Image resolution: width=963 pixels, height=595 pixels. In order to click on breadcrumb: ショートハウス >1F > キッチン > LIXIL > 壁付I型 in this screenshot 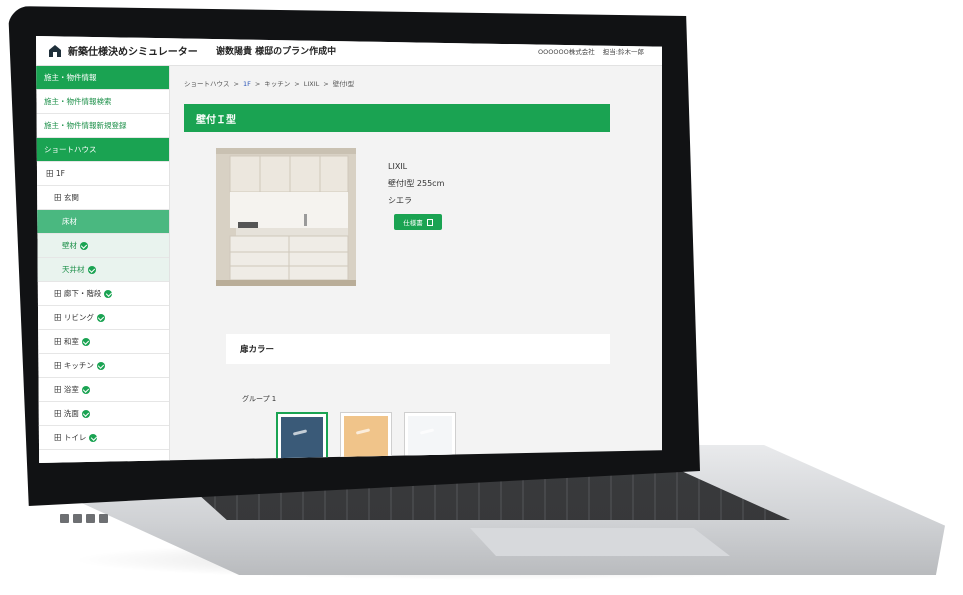, I will do `click(271, 83)`.